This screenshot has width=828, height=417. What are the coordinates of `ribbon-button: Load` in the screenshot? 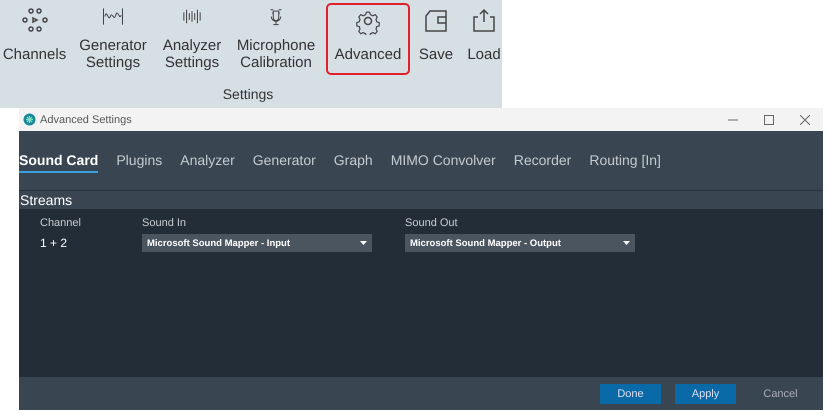 It's located at (484, 39).